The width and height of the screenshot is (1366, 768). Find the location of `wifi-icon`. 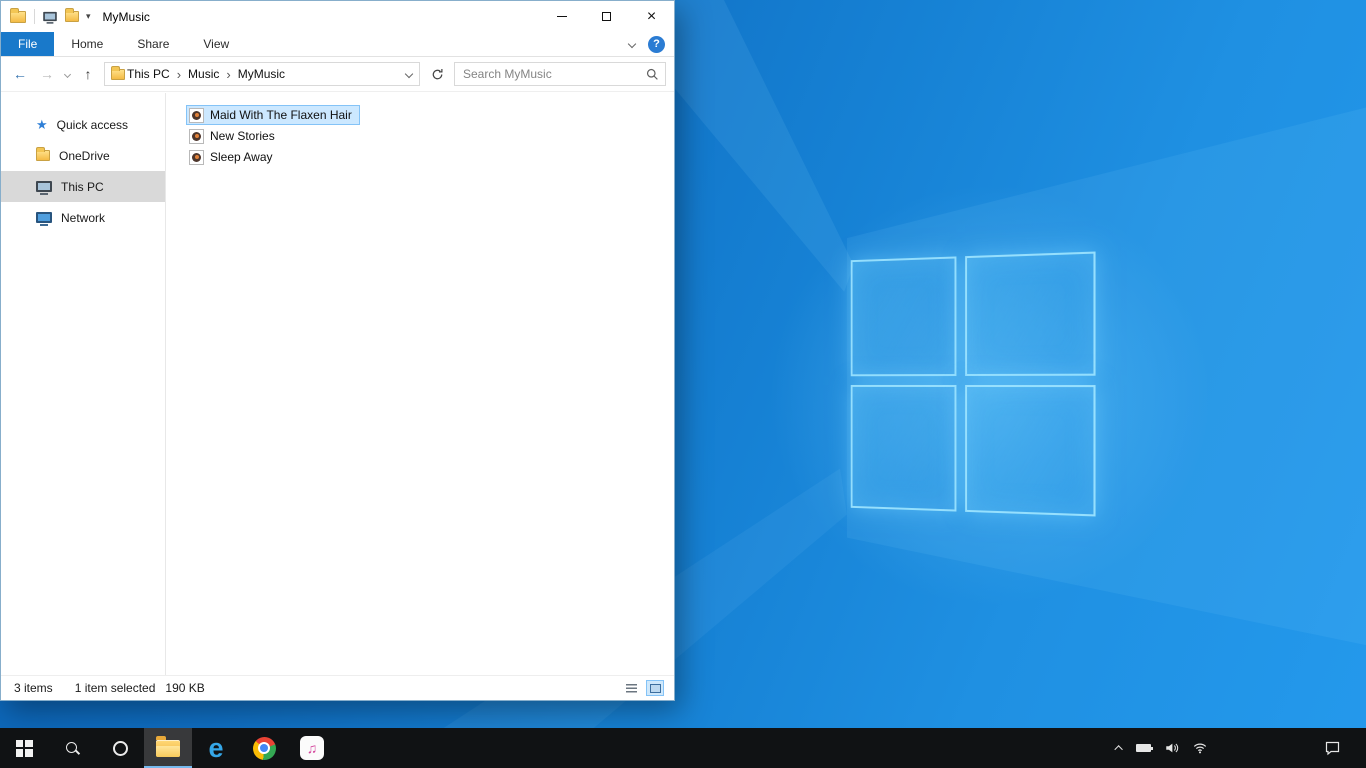

wifi-icon is located at coordinates (1200, 748).